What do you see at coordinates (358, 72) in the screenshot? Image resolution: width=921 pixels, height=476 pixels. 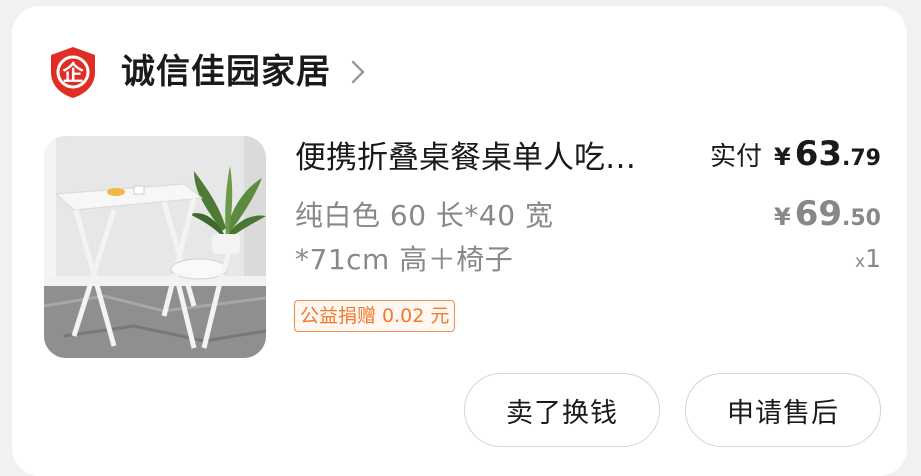 I see `chevron-right-icon` at bounding box center [358, 72].